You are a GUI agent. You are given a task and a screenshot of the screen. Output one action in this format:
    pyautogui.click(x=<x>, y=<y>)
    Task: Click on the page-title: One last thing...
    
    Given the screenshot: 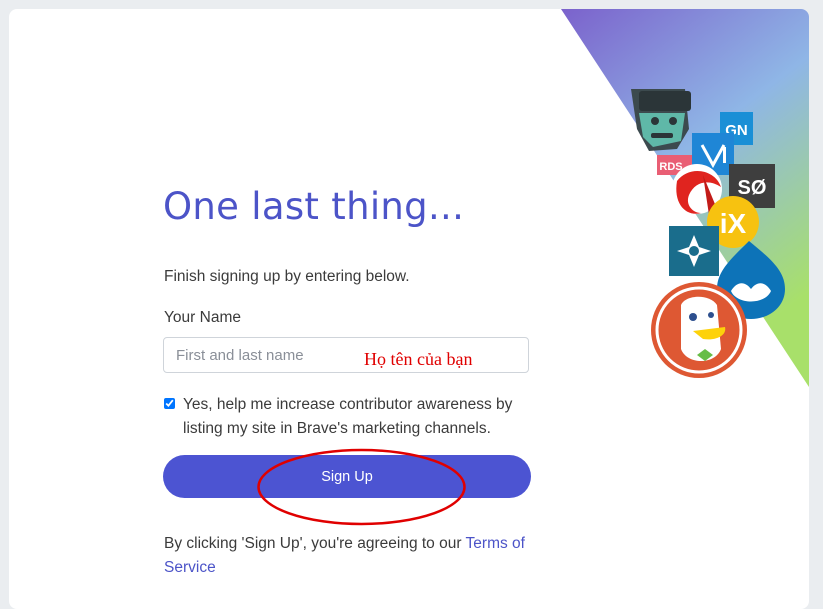 What is the action you would take?
    pyautogui.click(x=314, y=206)
    